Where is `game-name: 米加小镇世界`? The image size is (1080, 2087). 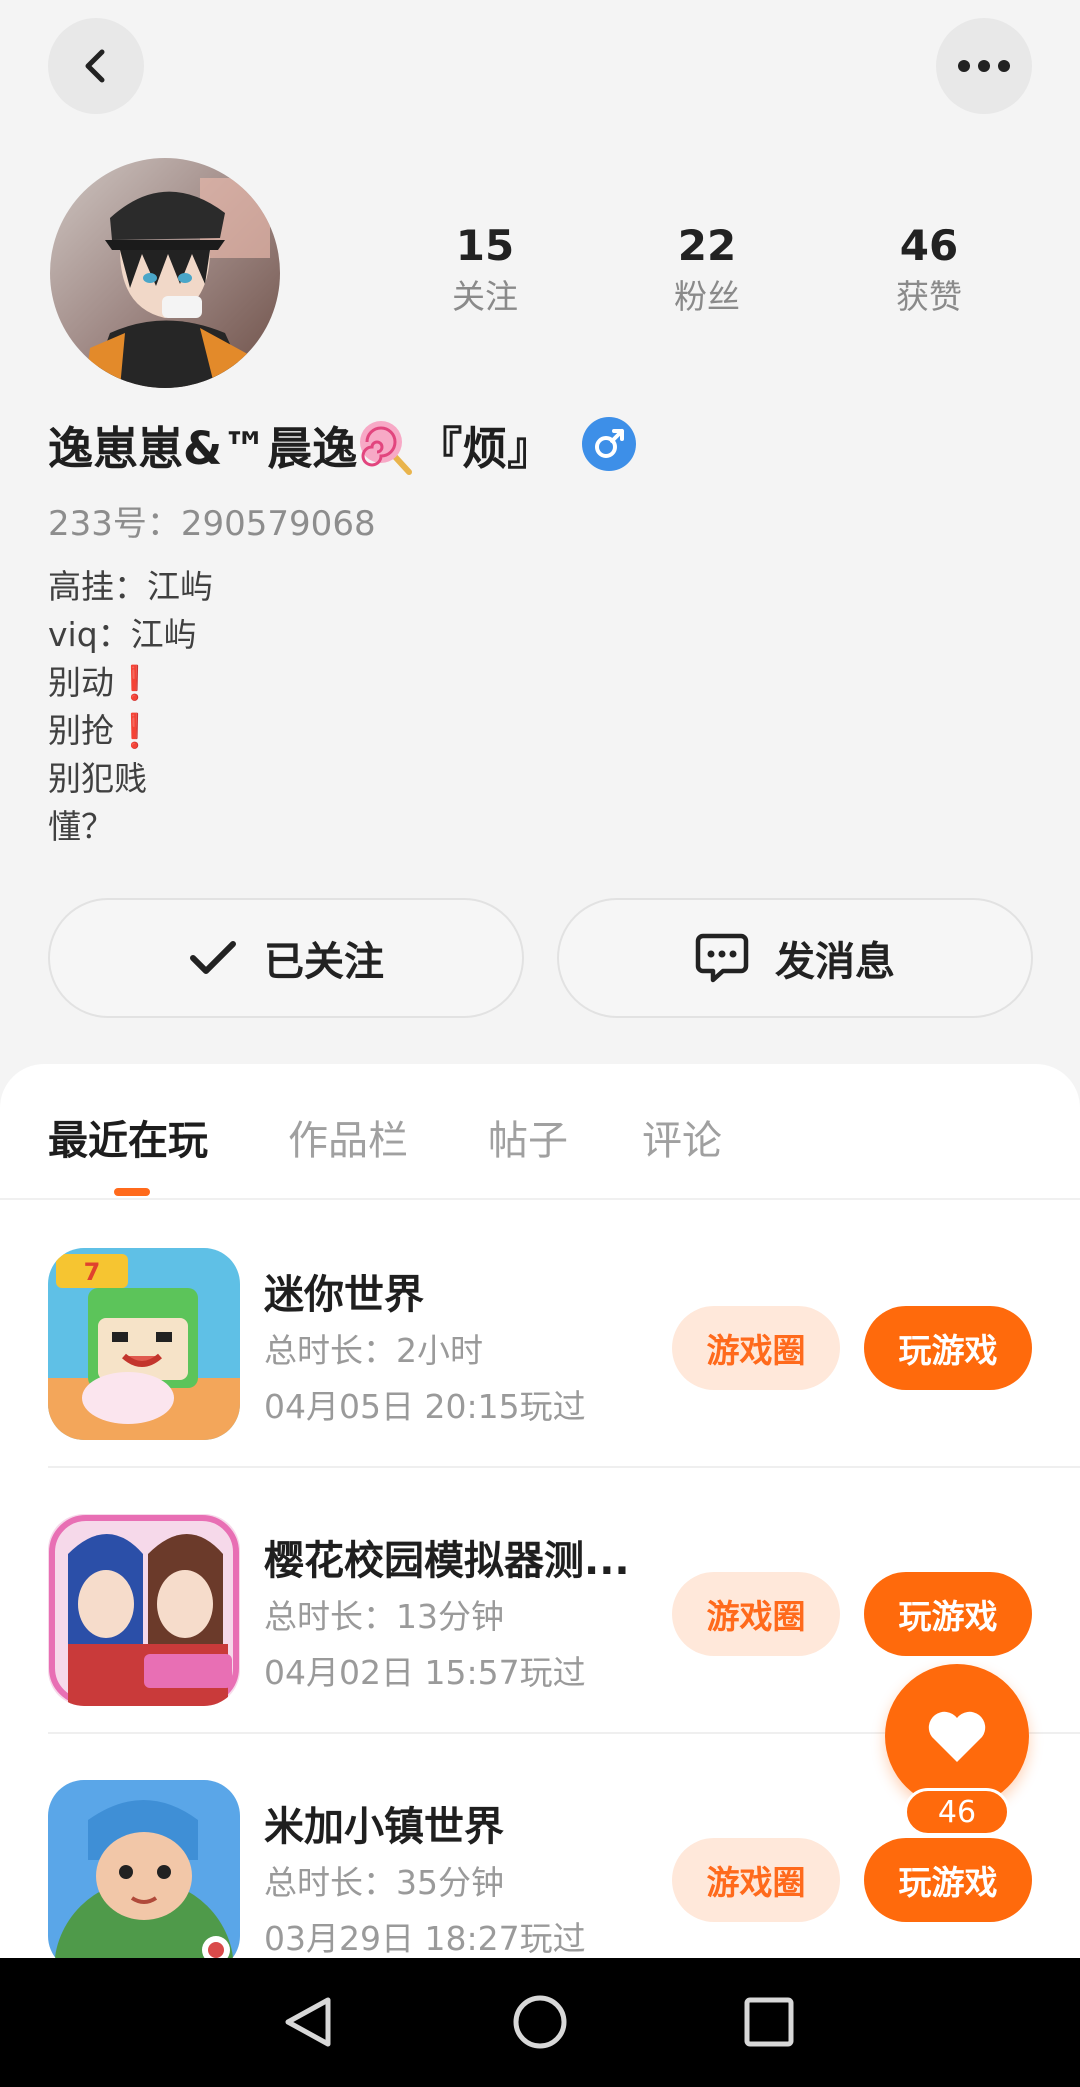 game-name: 米加小镇世界 is located at coordinates (384, 1827).